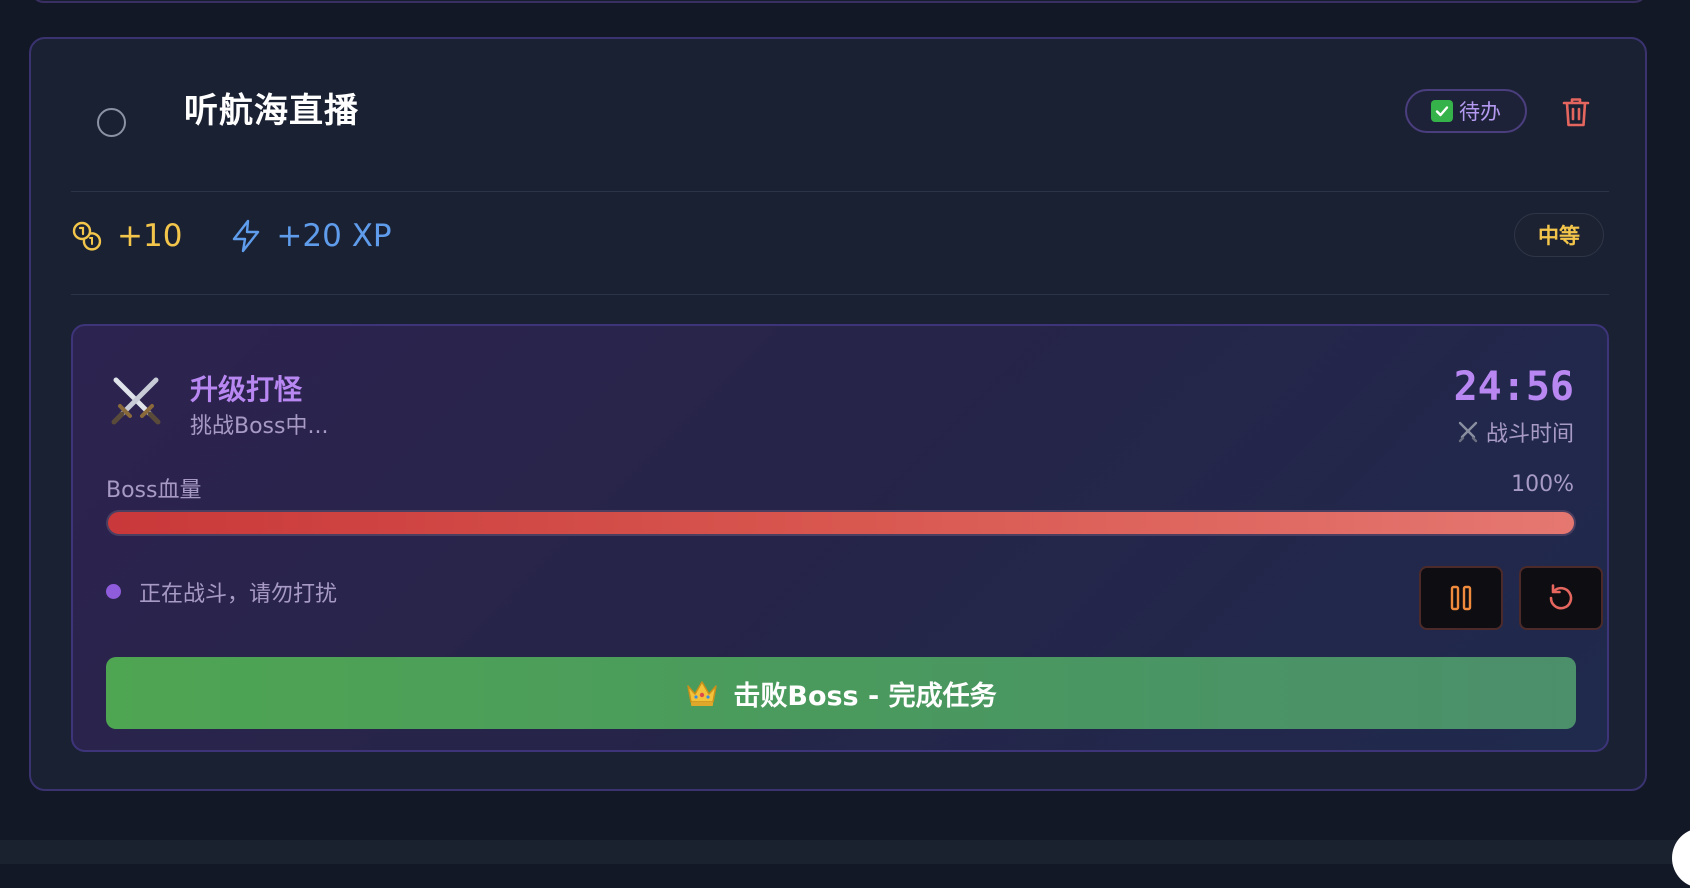  I want to click on complete-task-checkbox, so click(111, 122).